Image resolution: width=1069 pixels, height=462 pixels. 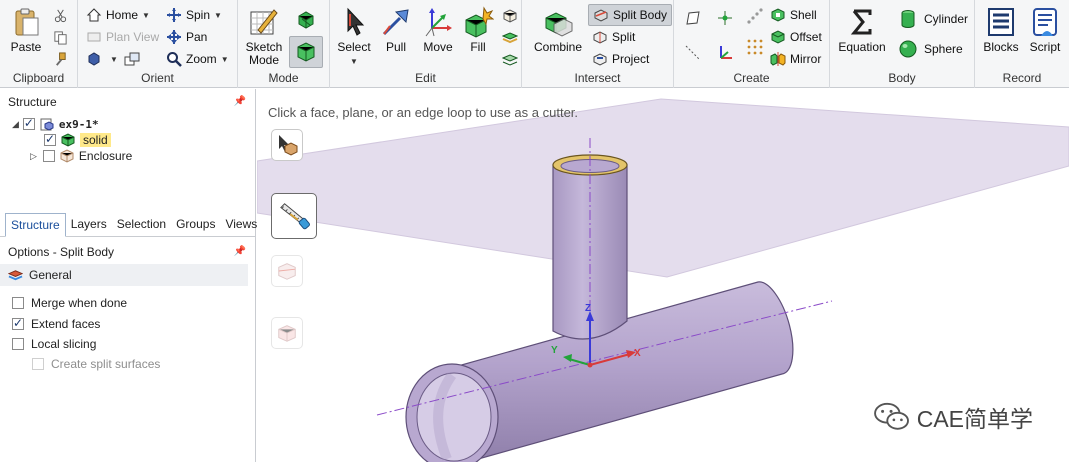 What do you see at coordinates (396, 30) in the screenshot?
I see `pull-button: Pull` at bounding box center [396, 30].